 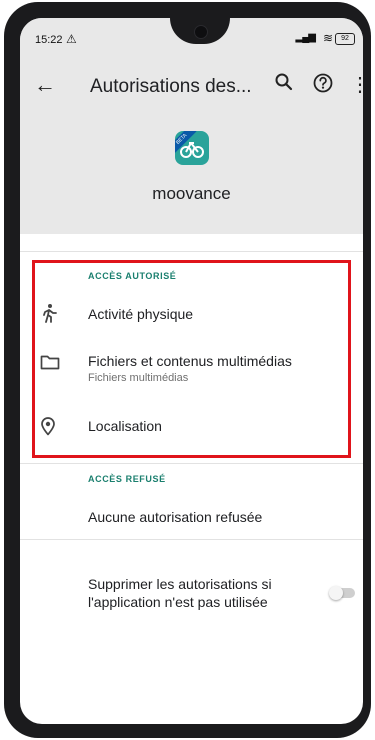 I want to click on camera-icon, so click(x=201, y=32).